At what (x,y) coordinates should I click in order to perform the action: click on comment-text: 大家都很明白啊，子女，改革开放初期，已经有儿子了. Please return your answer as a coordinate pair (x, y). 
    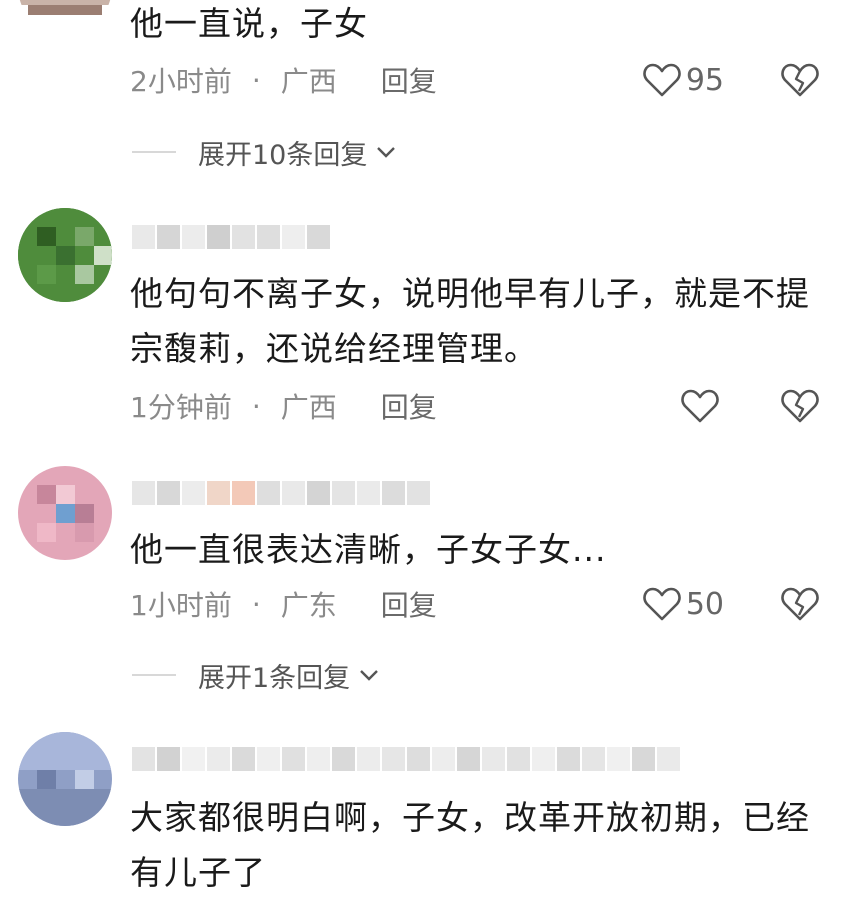
    Looking at the image, I should click on (470, 845).